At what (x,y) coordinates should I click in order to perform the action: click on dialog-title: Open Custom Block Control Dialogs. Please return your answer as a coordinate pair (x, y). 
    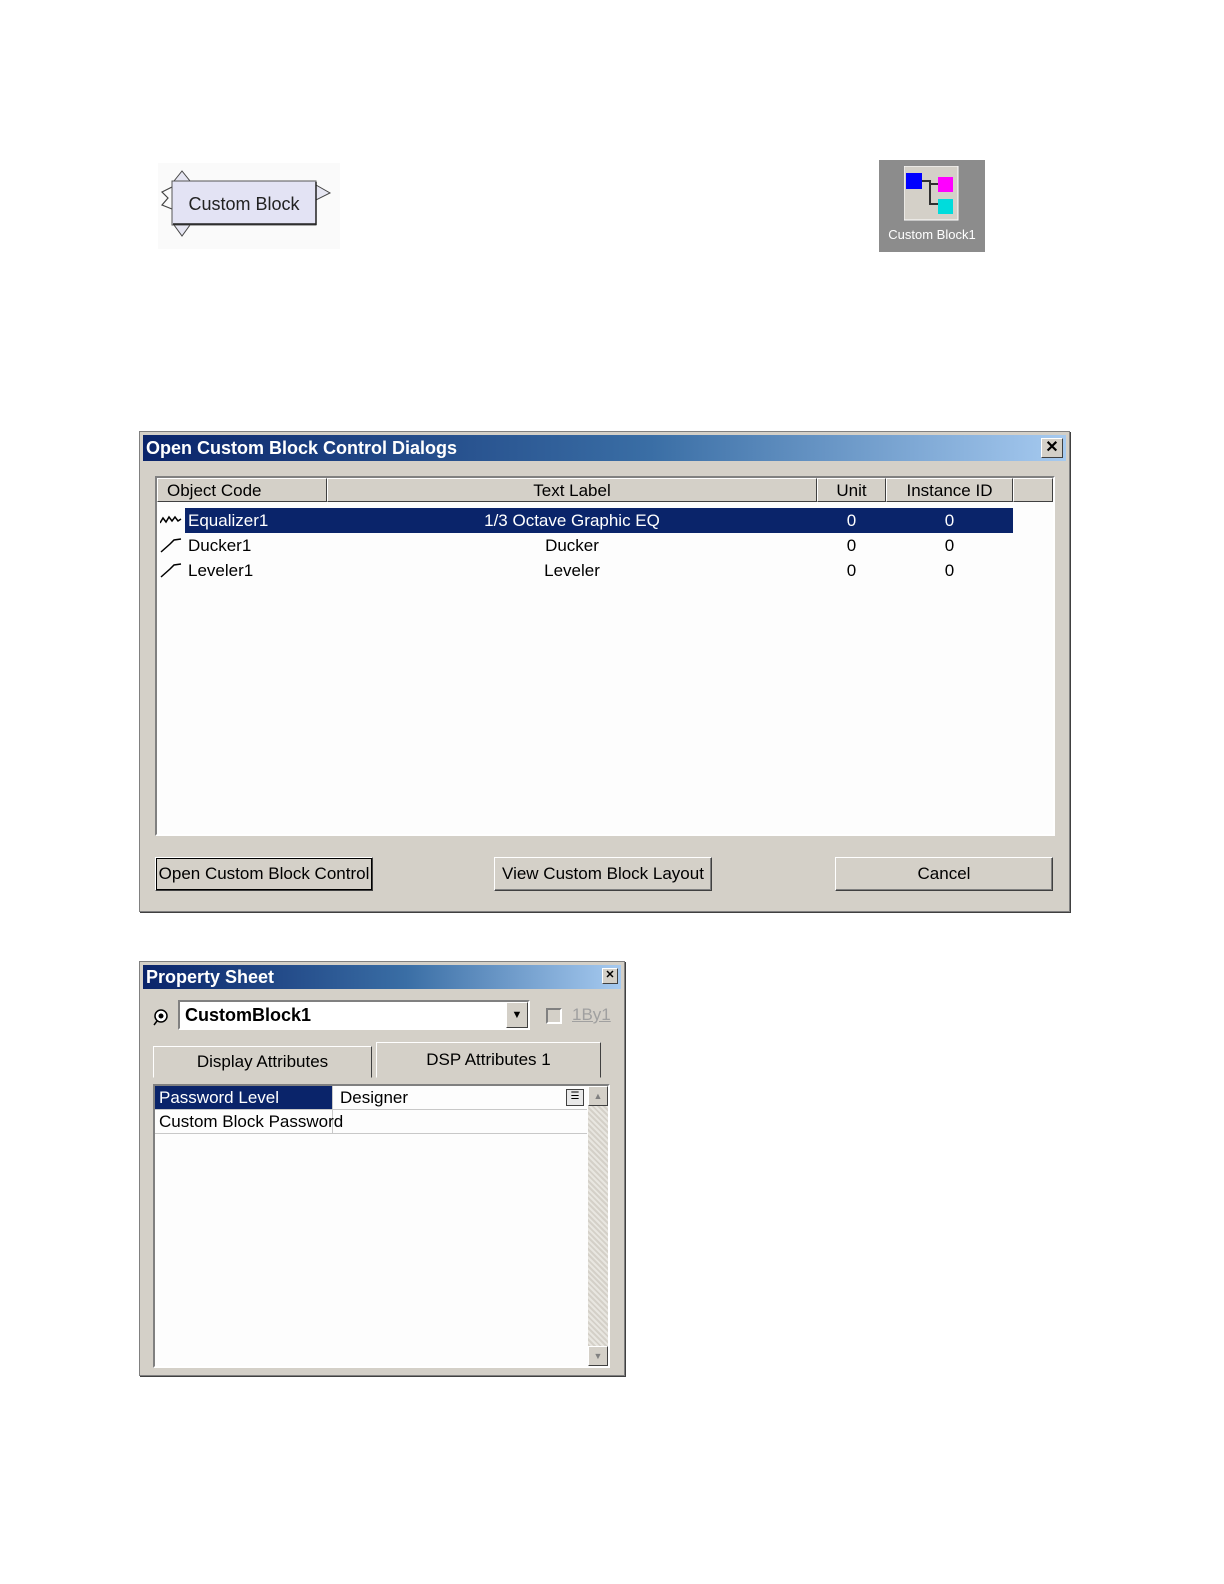
    Looking at the image, I should click on (302, 448).